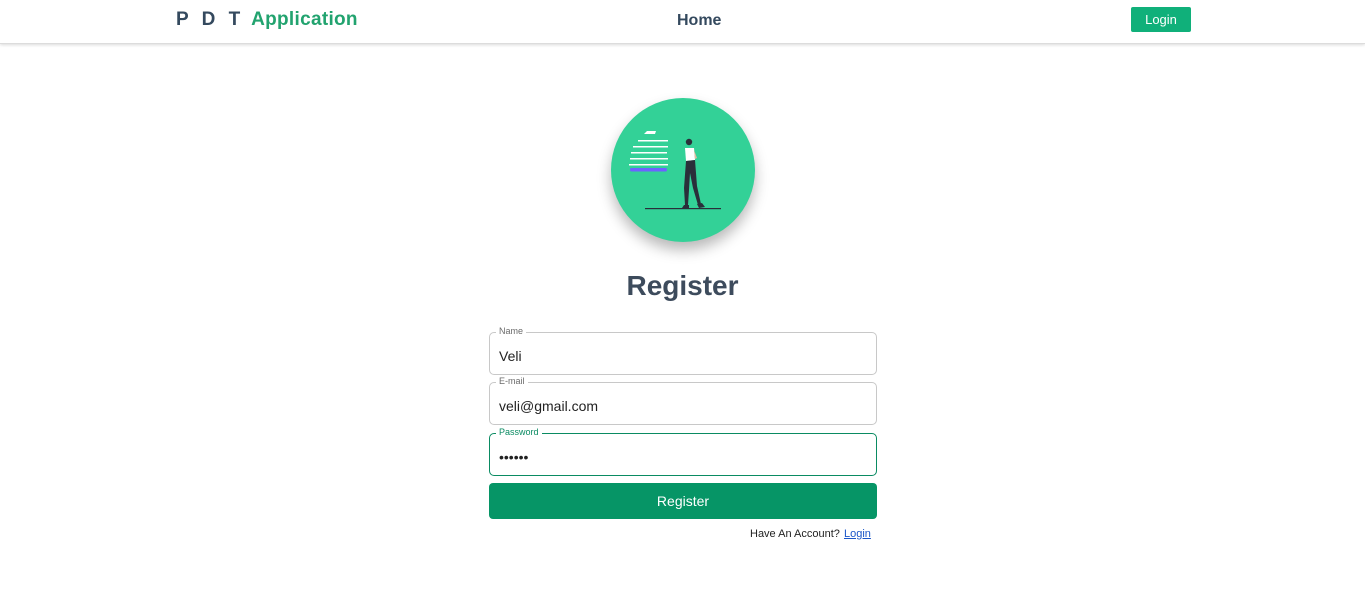  What do you see at coordinates (682, 285) in the screenshot?
I see `page-title: Register` at bounding box center [682, 285].